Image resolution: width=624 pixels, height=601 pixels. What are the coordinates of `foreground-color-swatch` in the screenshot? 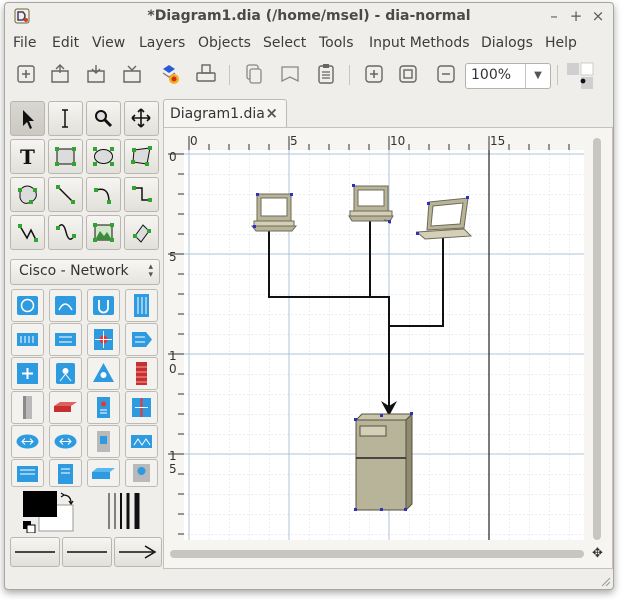 It's located at (40, 504).